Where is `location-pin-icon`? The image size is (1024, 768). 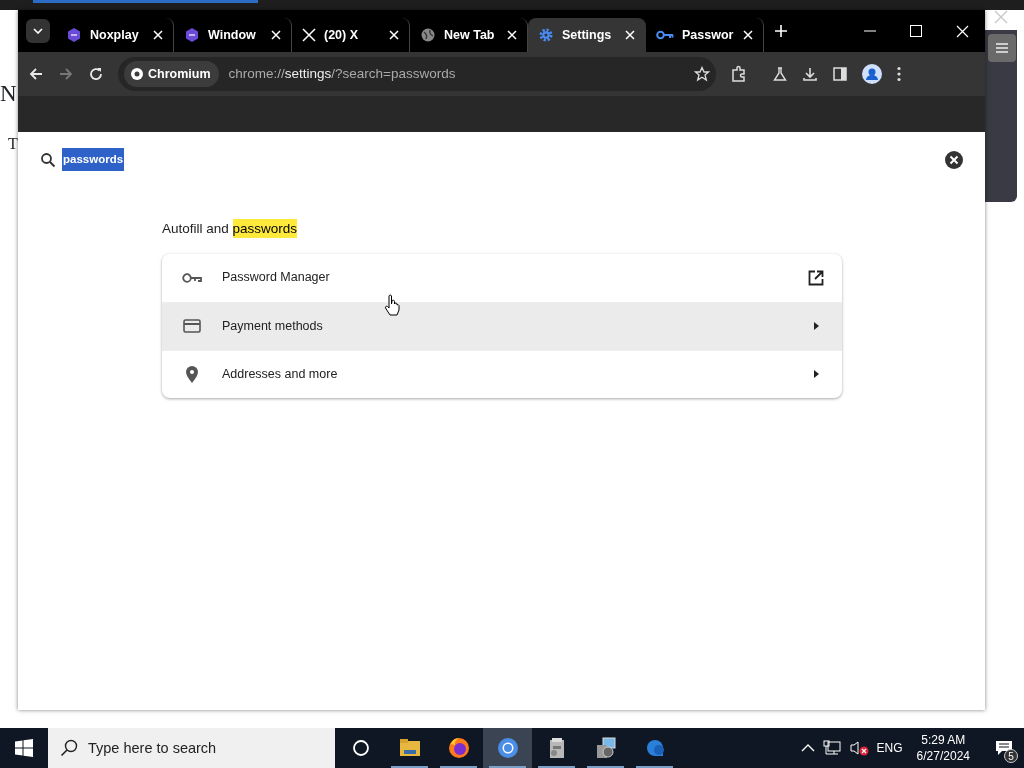 location-pin-icon is located at coordinates (192, 374).